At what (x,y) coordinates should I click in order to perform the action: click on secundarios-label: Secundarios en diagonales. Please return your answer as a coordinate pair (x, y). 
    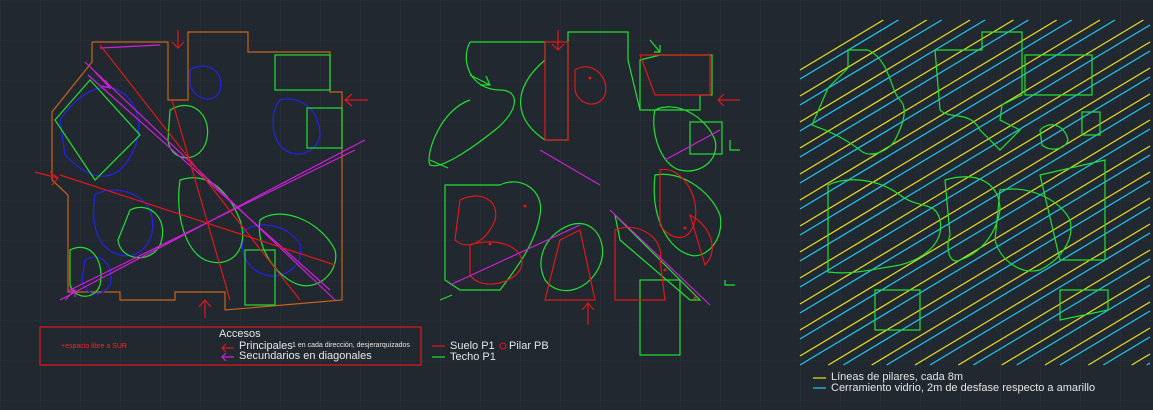
    Looking at the image, I should click on (305, 356).